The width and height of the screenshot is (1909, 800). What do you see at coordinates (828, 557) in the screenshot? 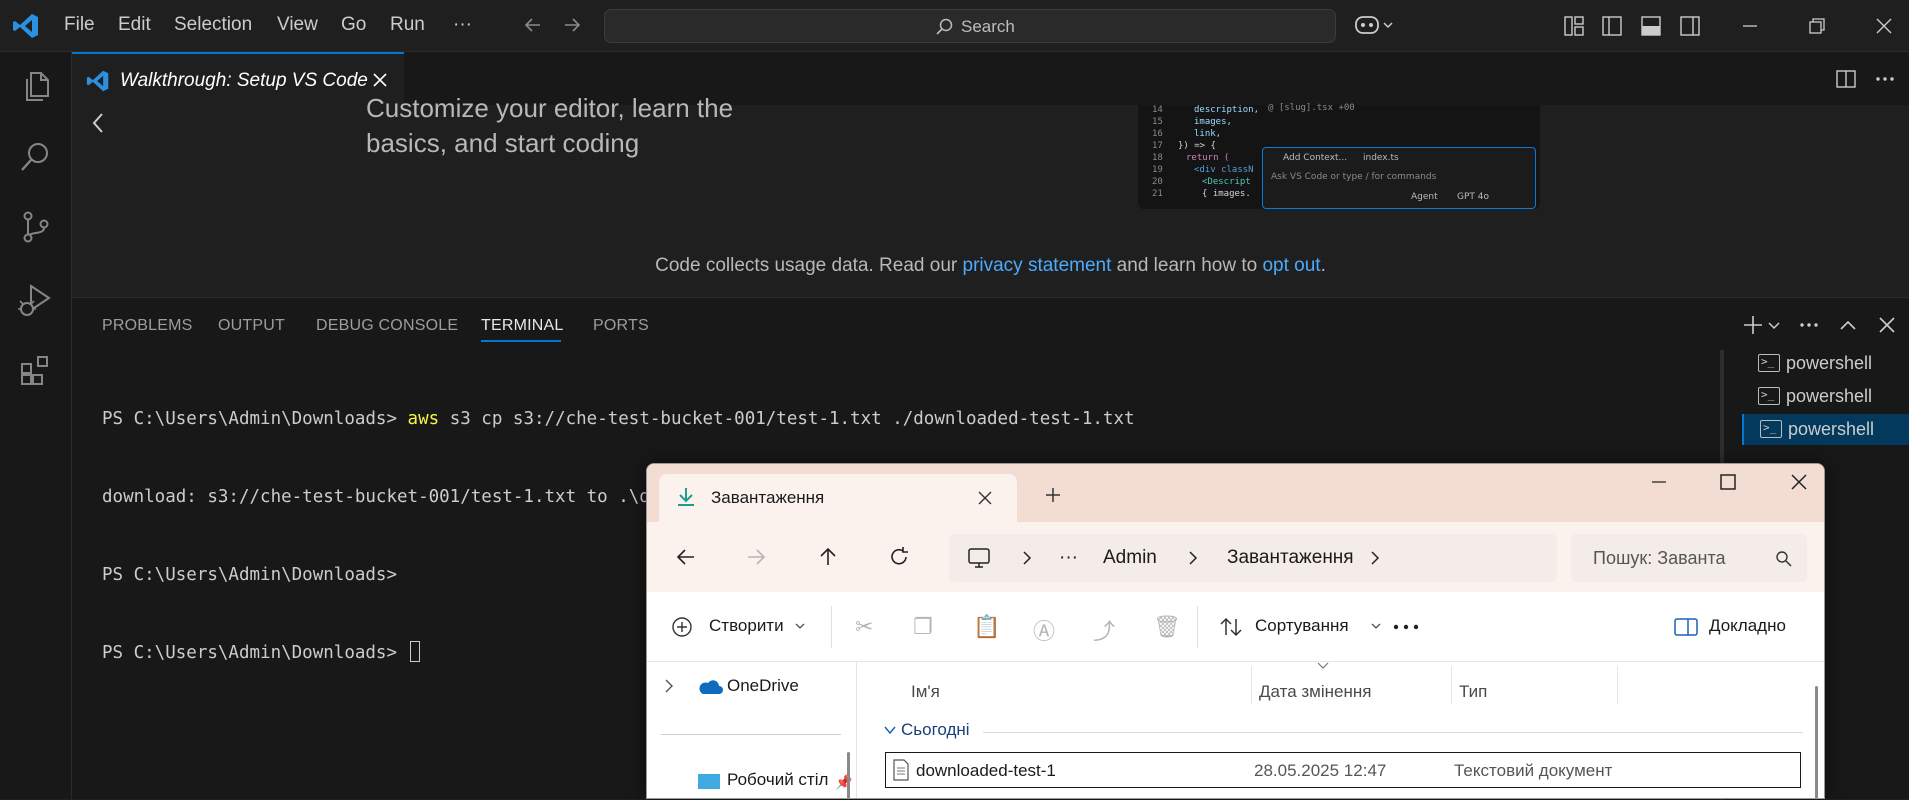
I see `up-arrow-icon` at bounding box center [828, 557].